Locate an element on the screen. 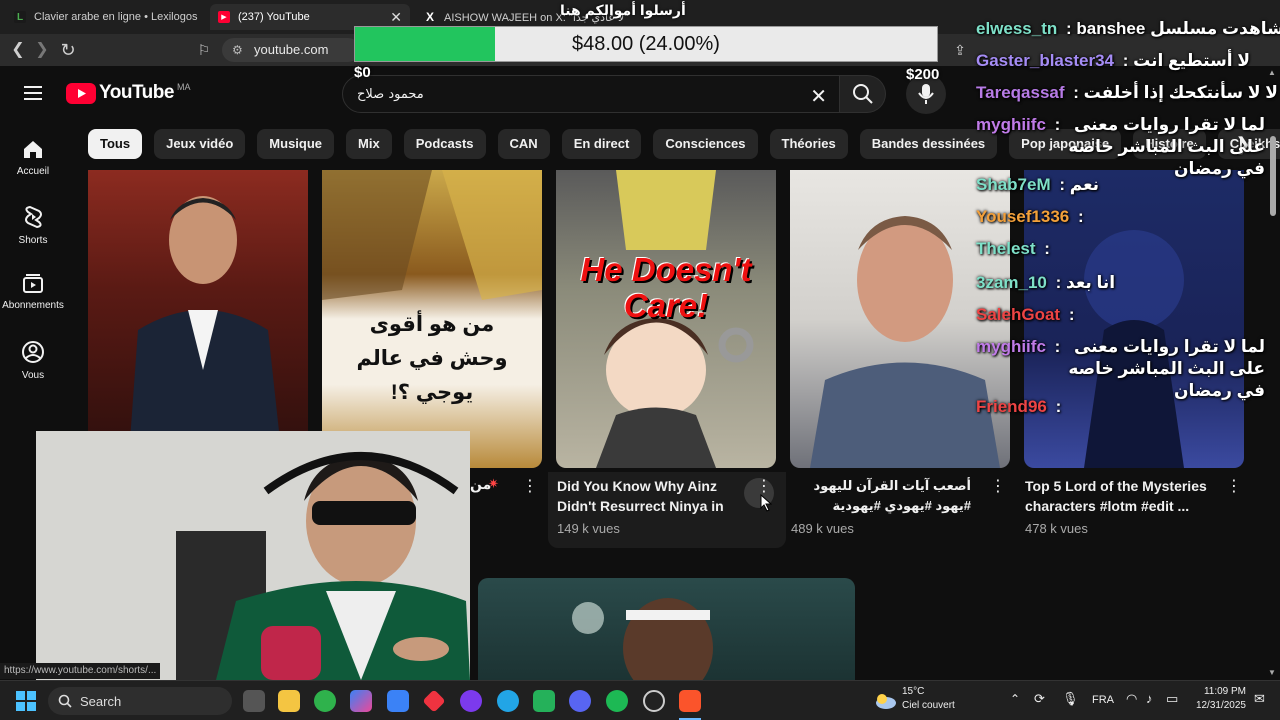 Image resolution: width=1280 pixels, height=720 pixels. sidebar-item-you: Vous is located at coordinates (33, 360).